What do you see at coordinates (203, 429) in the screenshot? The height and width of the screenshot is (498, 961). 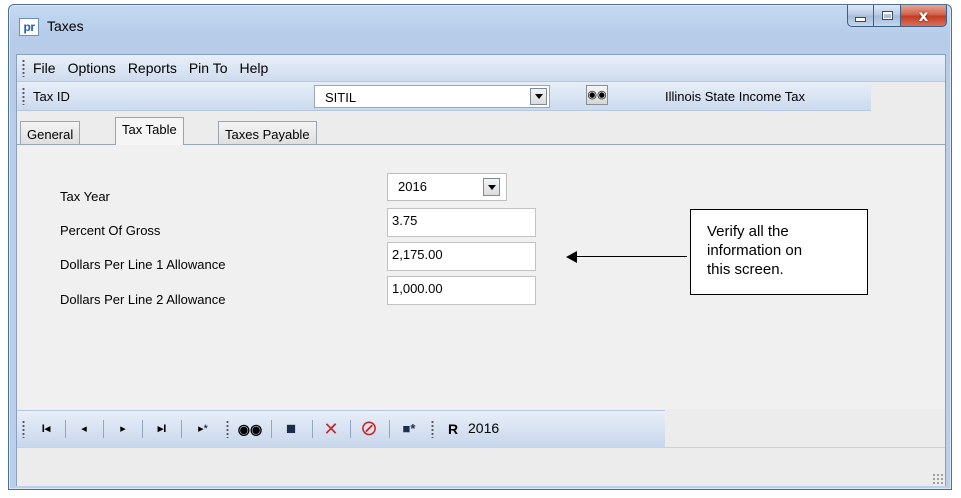 I see `new-record-button: ▸*` at bounding box center [203, 429].